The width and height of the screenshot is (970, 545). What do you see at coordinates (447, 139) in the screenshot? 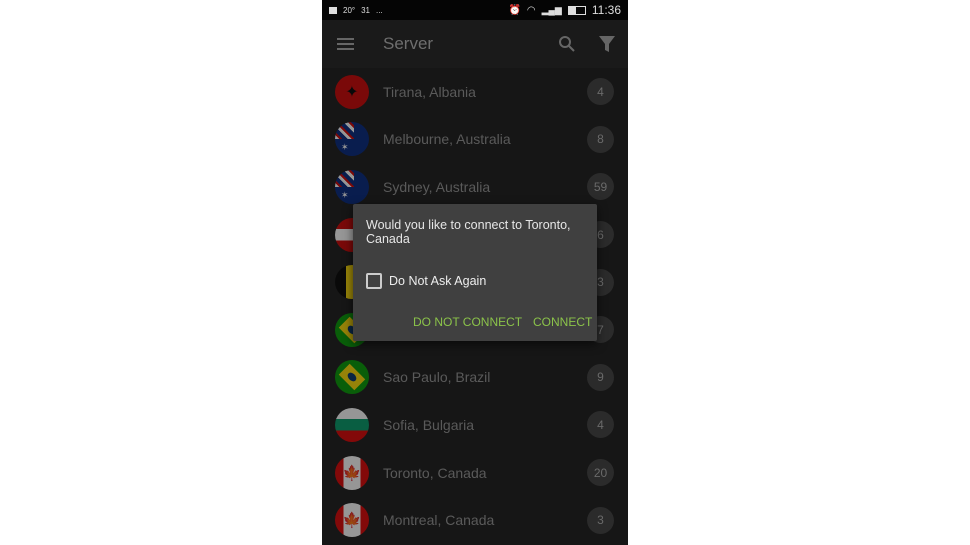
I see `server-name: Melbourne, Australia` at bounding box center [447, 139].